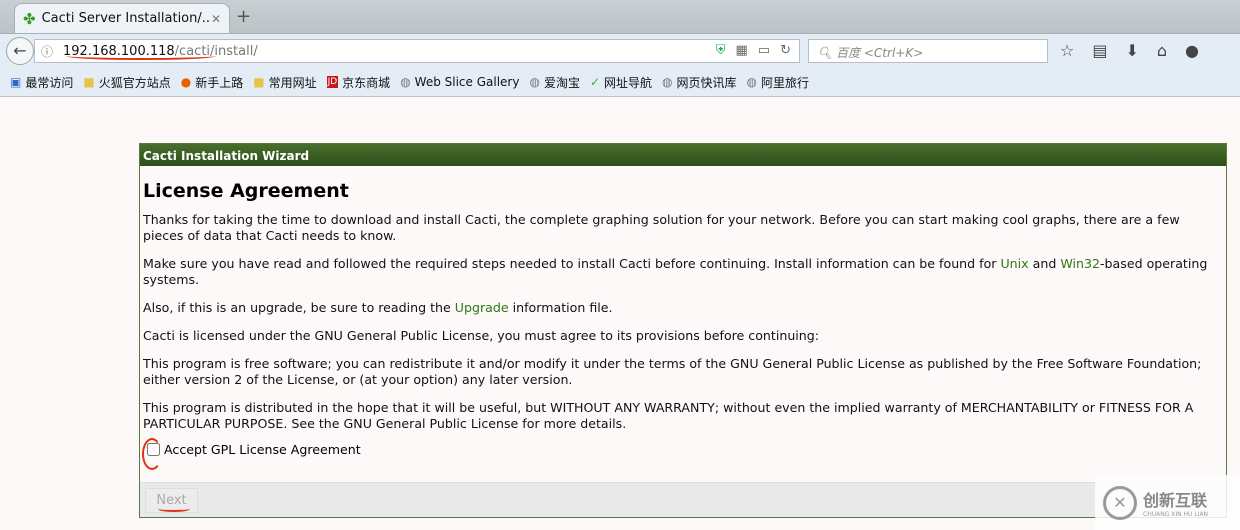 This screenshot has height=530, width=1240. I want to click on tab-active: ✤ Cacti Server Installation/... ✕, so click(122, 18).